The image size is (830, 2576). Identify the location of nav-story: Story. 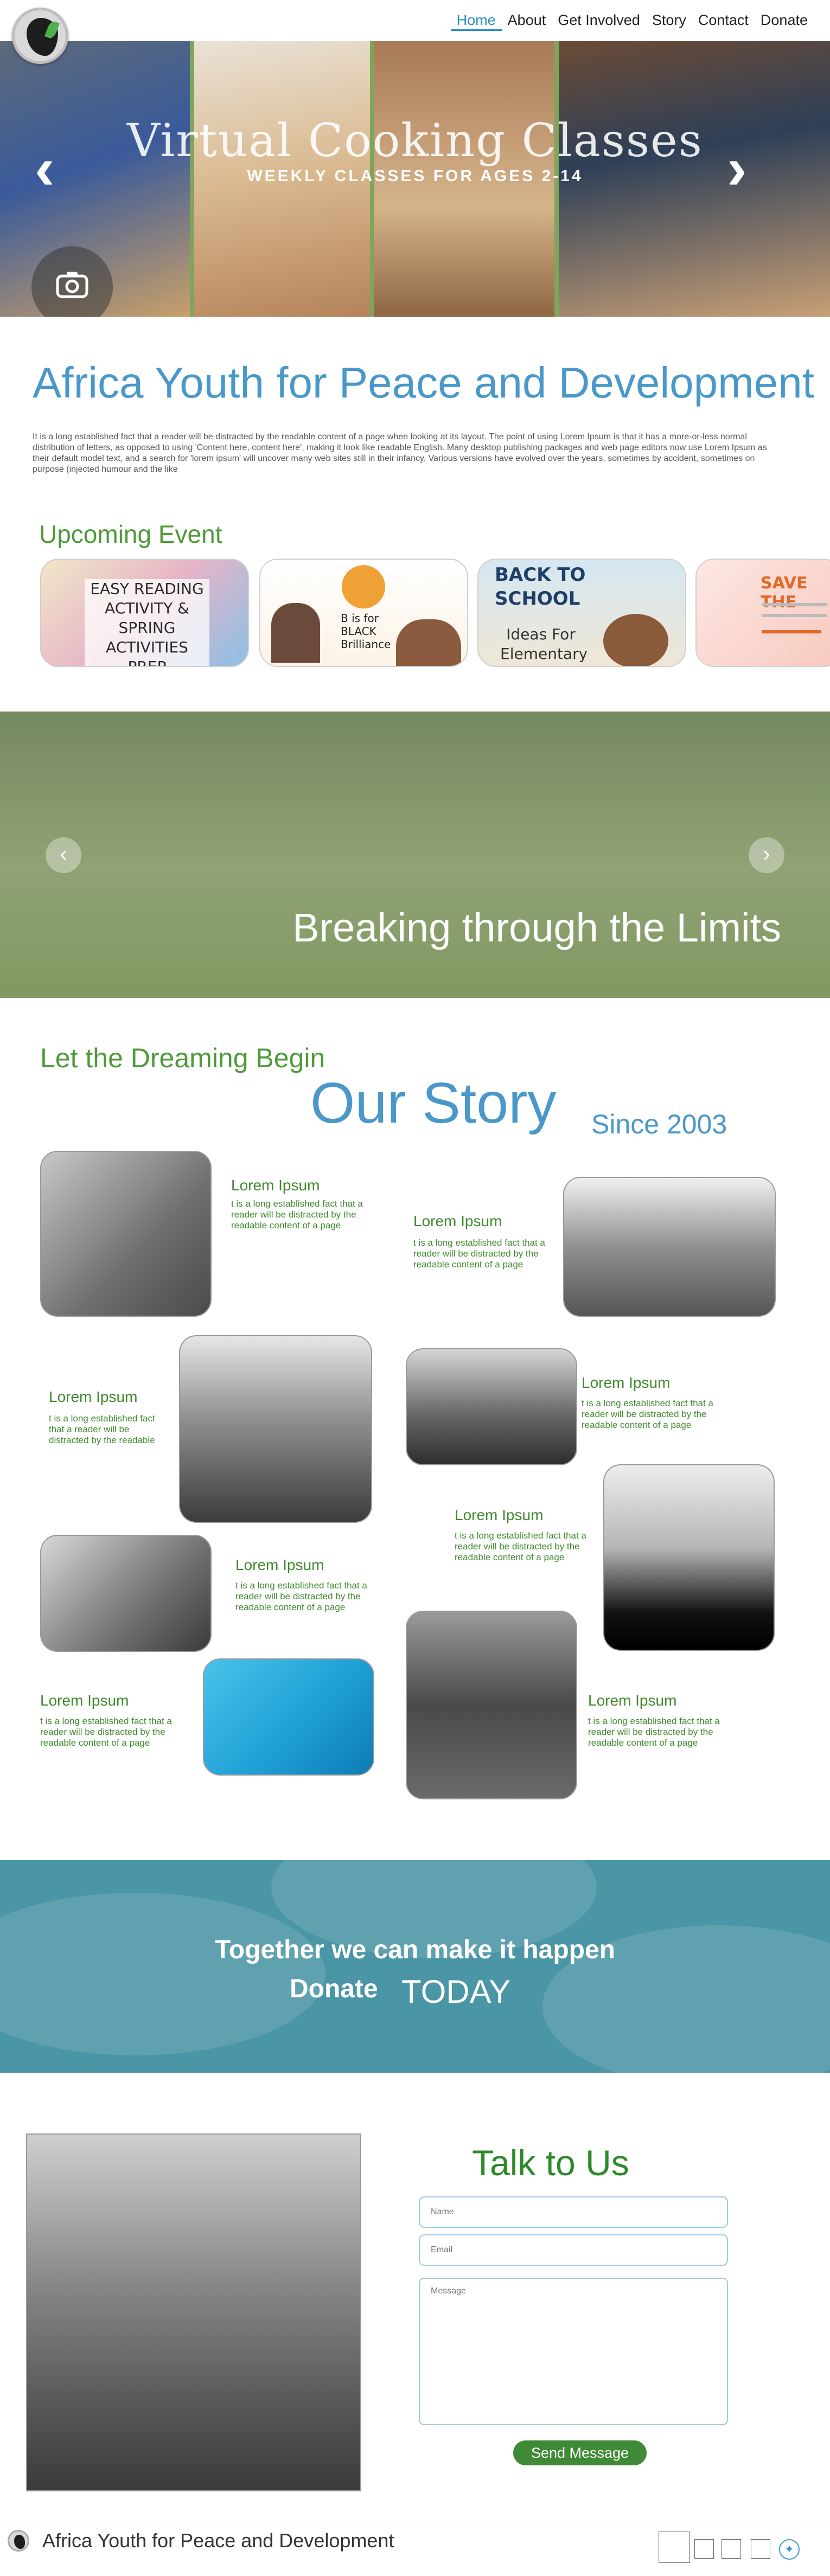
(669, 21).